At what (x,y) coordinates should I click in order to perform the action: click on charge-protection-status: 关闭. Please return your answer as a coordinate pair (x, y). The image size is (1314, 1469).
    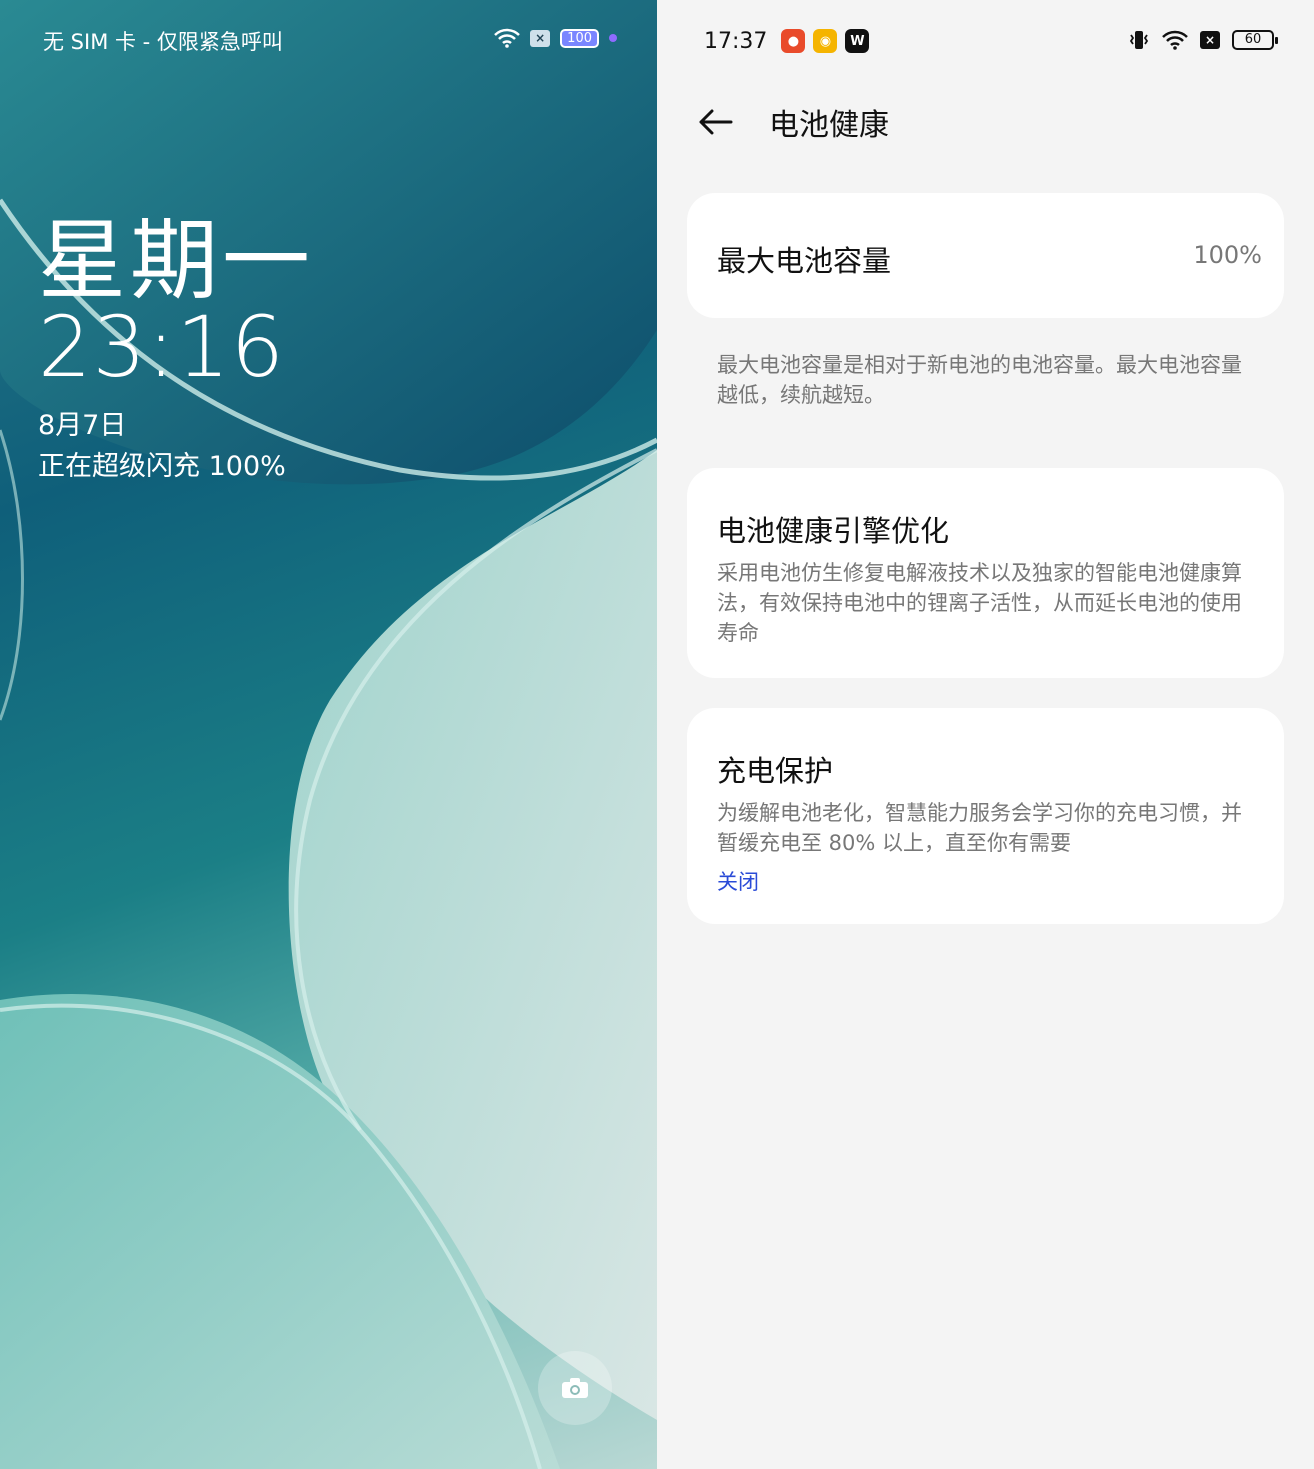
    Looking at the image, I should click on (985, 881).